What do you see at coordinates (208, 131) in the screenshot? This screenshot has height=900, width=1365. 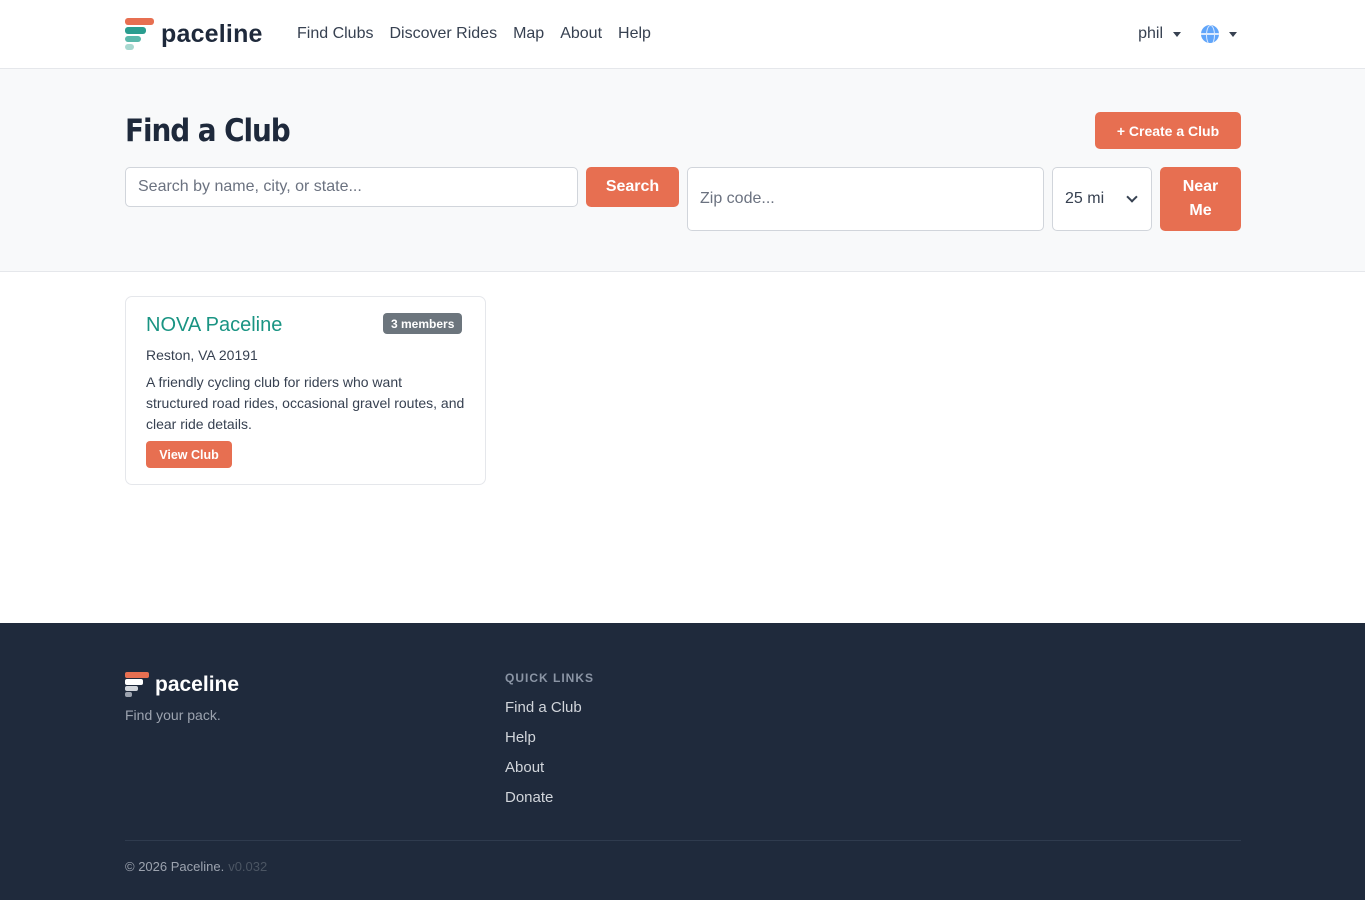 I see `page-title: Find a Club` at bounding box center [208, 131].